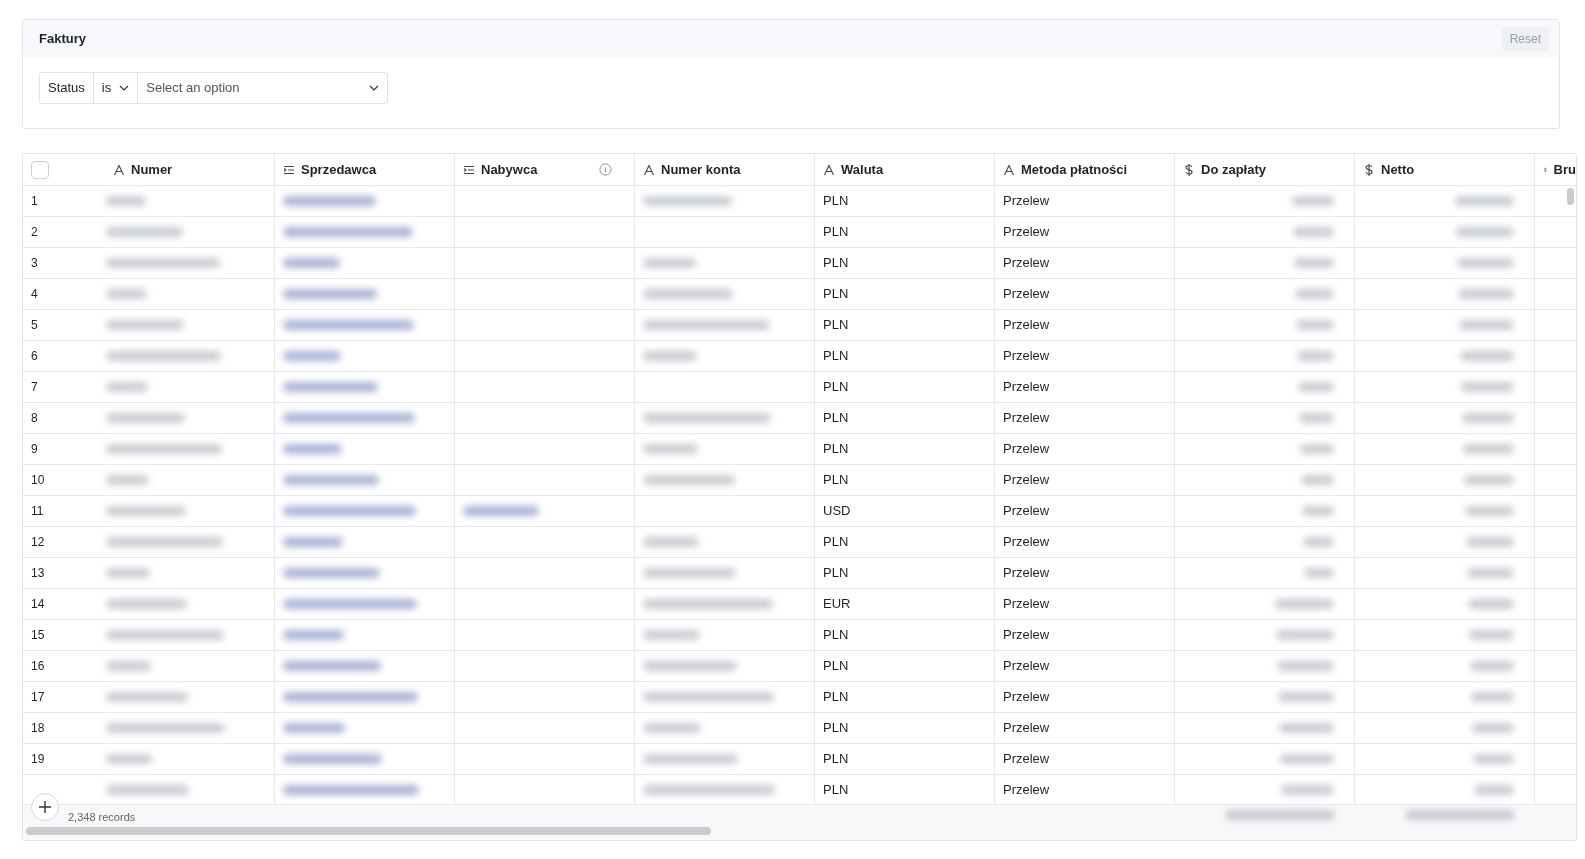  I want to click on chevron-down-icon, so click(124, 88).